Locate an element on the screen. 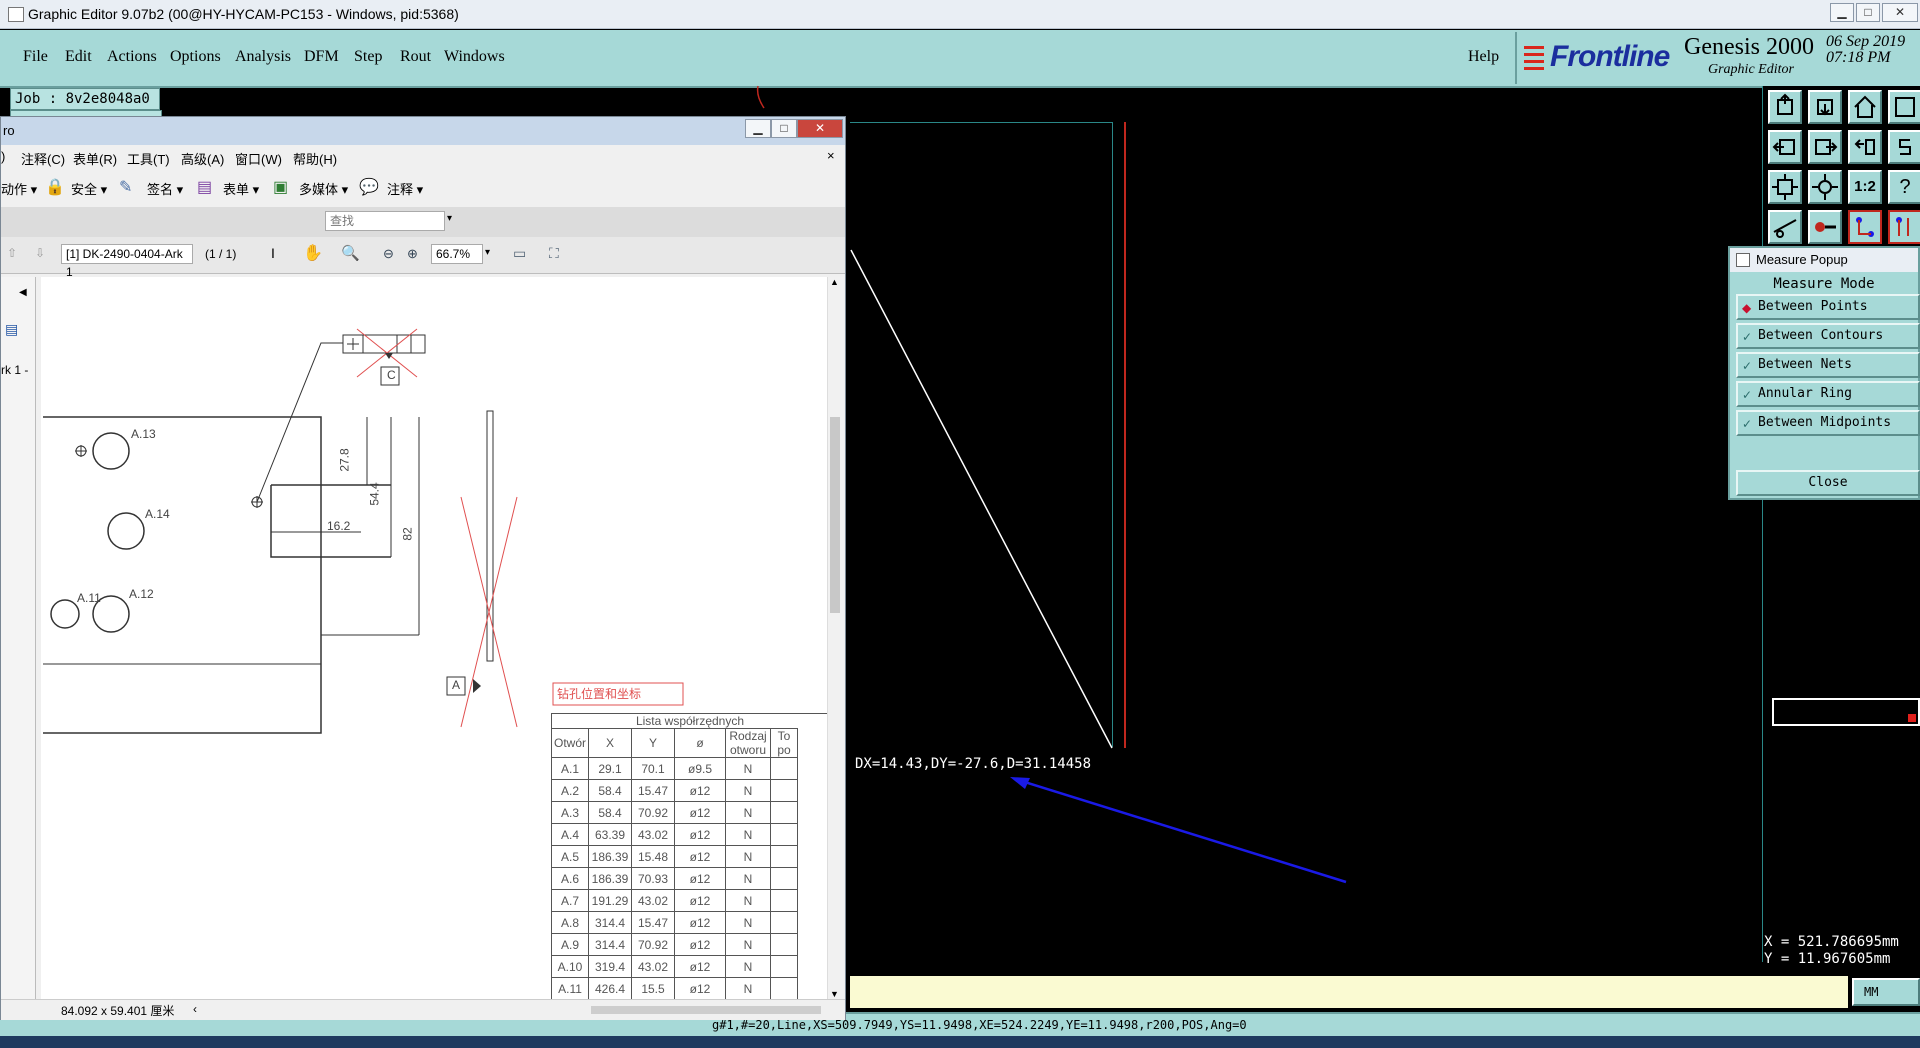 The image size is (1920, 1048). zoom-out-icon: ⊖ is located at coordinates (388, 254).